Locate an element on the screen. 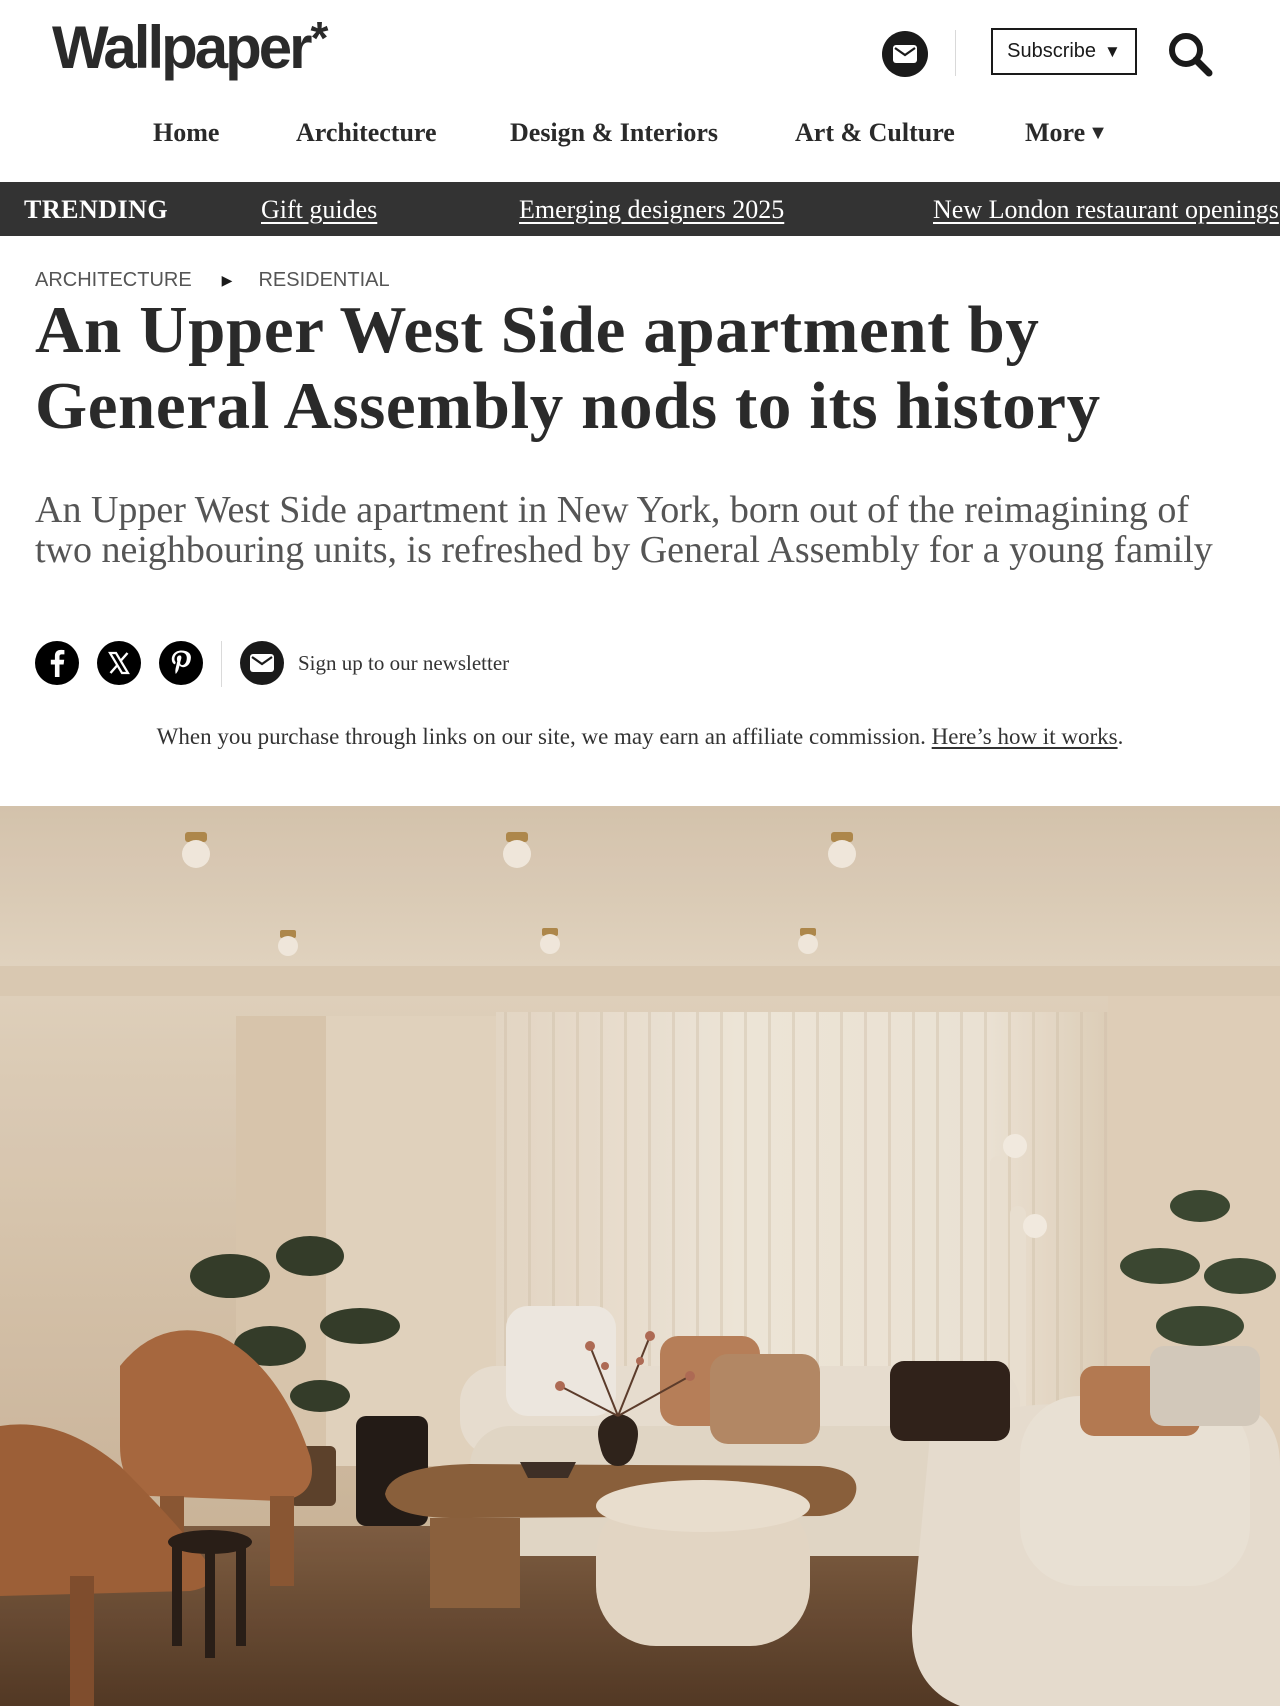 Image resolution: width=1280 pixels, height=1706 pixels. envelope-icon is located at coordinates (905, 54).